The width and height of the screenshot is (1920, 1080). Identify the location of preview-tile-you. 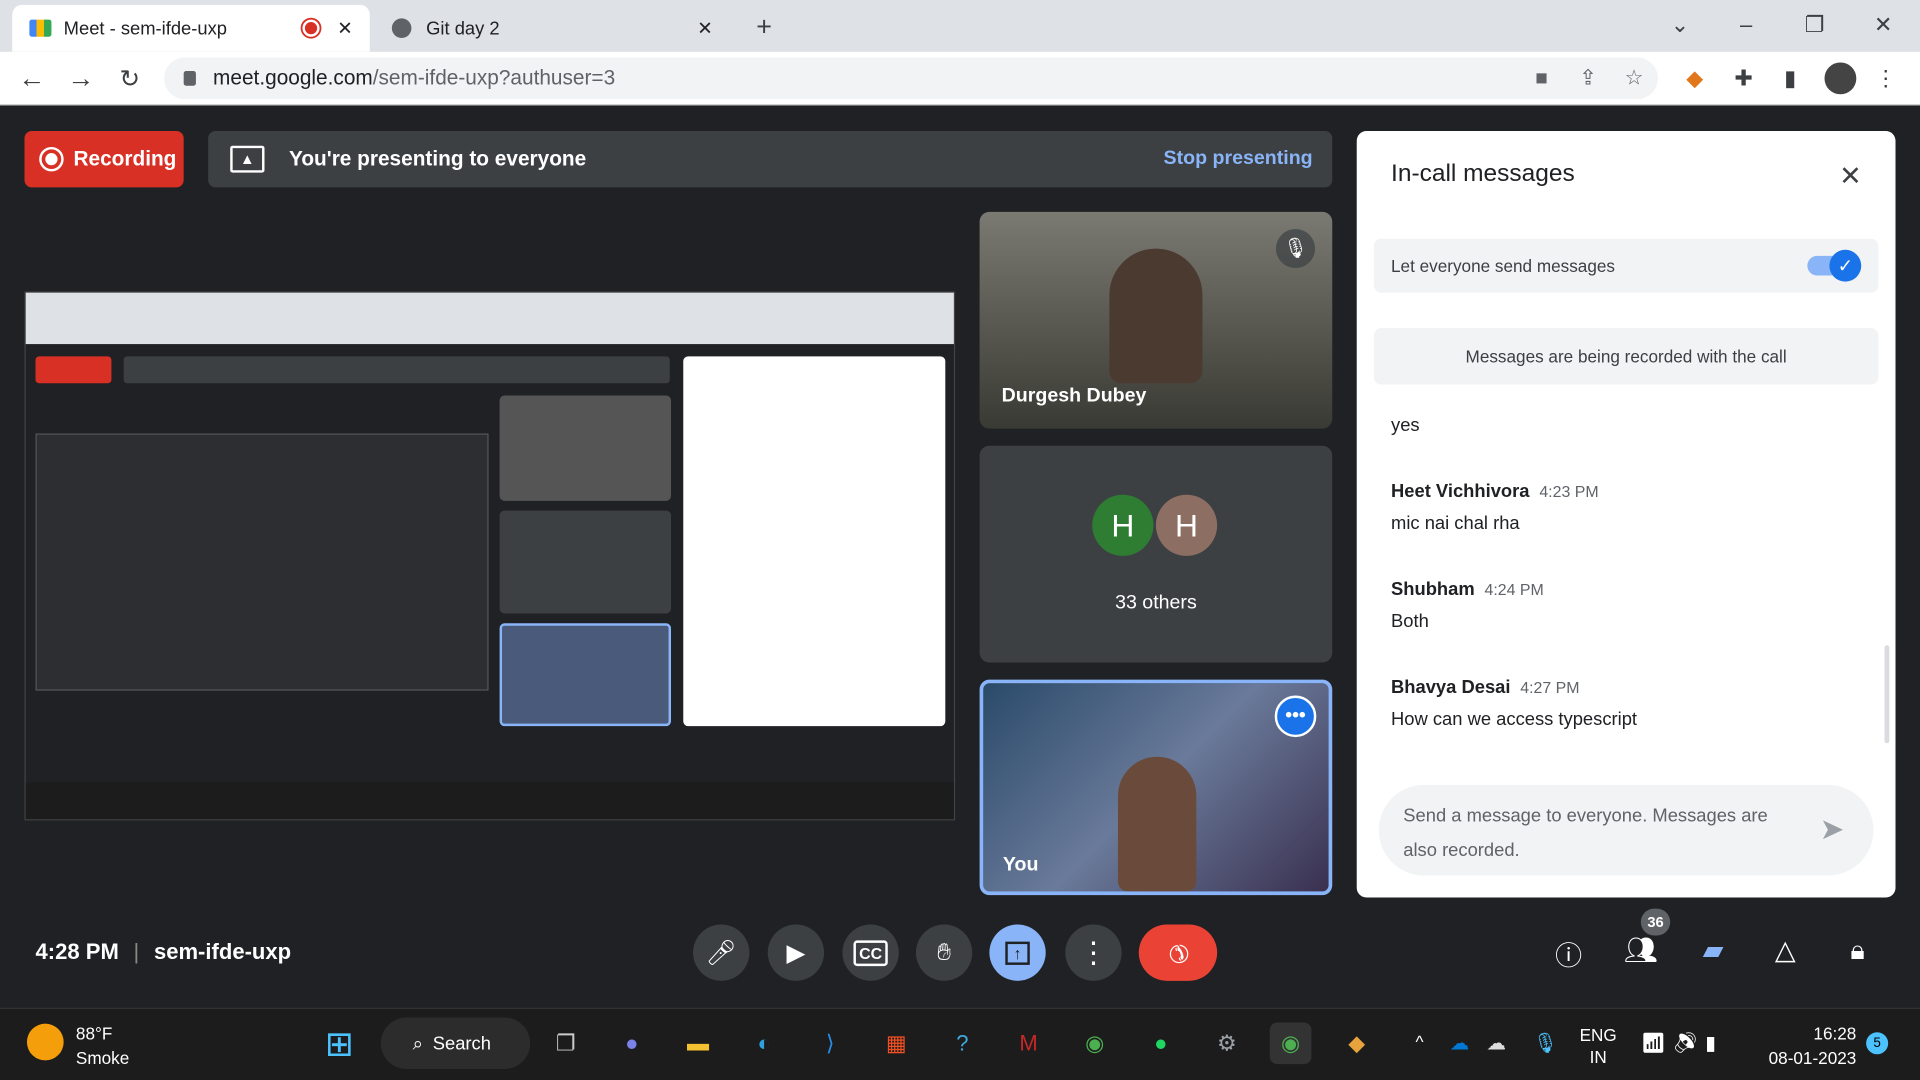
(585, 675).